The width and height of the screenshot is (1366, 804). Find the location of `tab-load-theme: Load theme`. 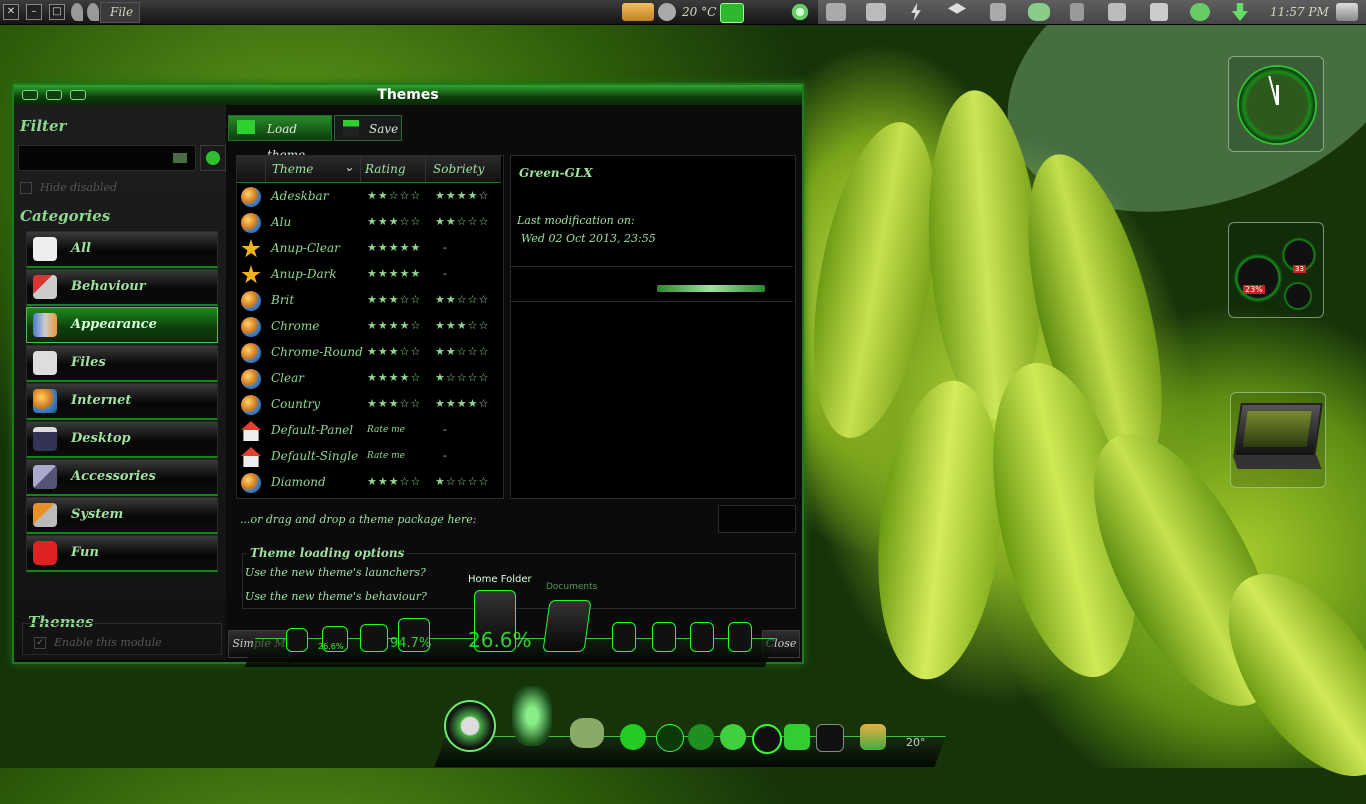

tab-load-theme: Load theme is located at coordinates (280, 138).